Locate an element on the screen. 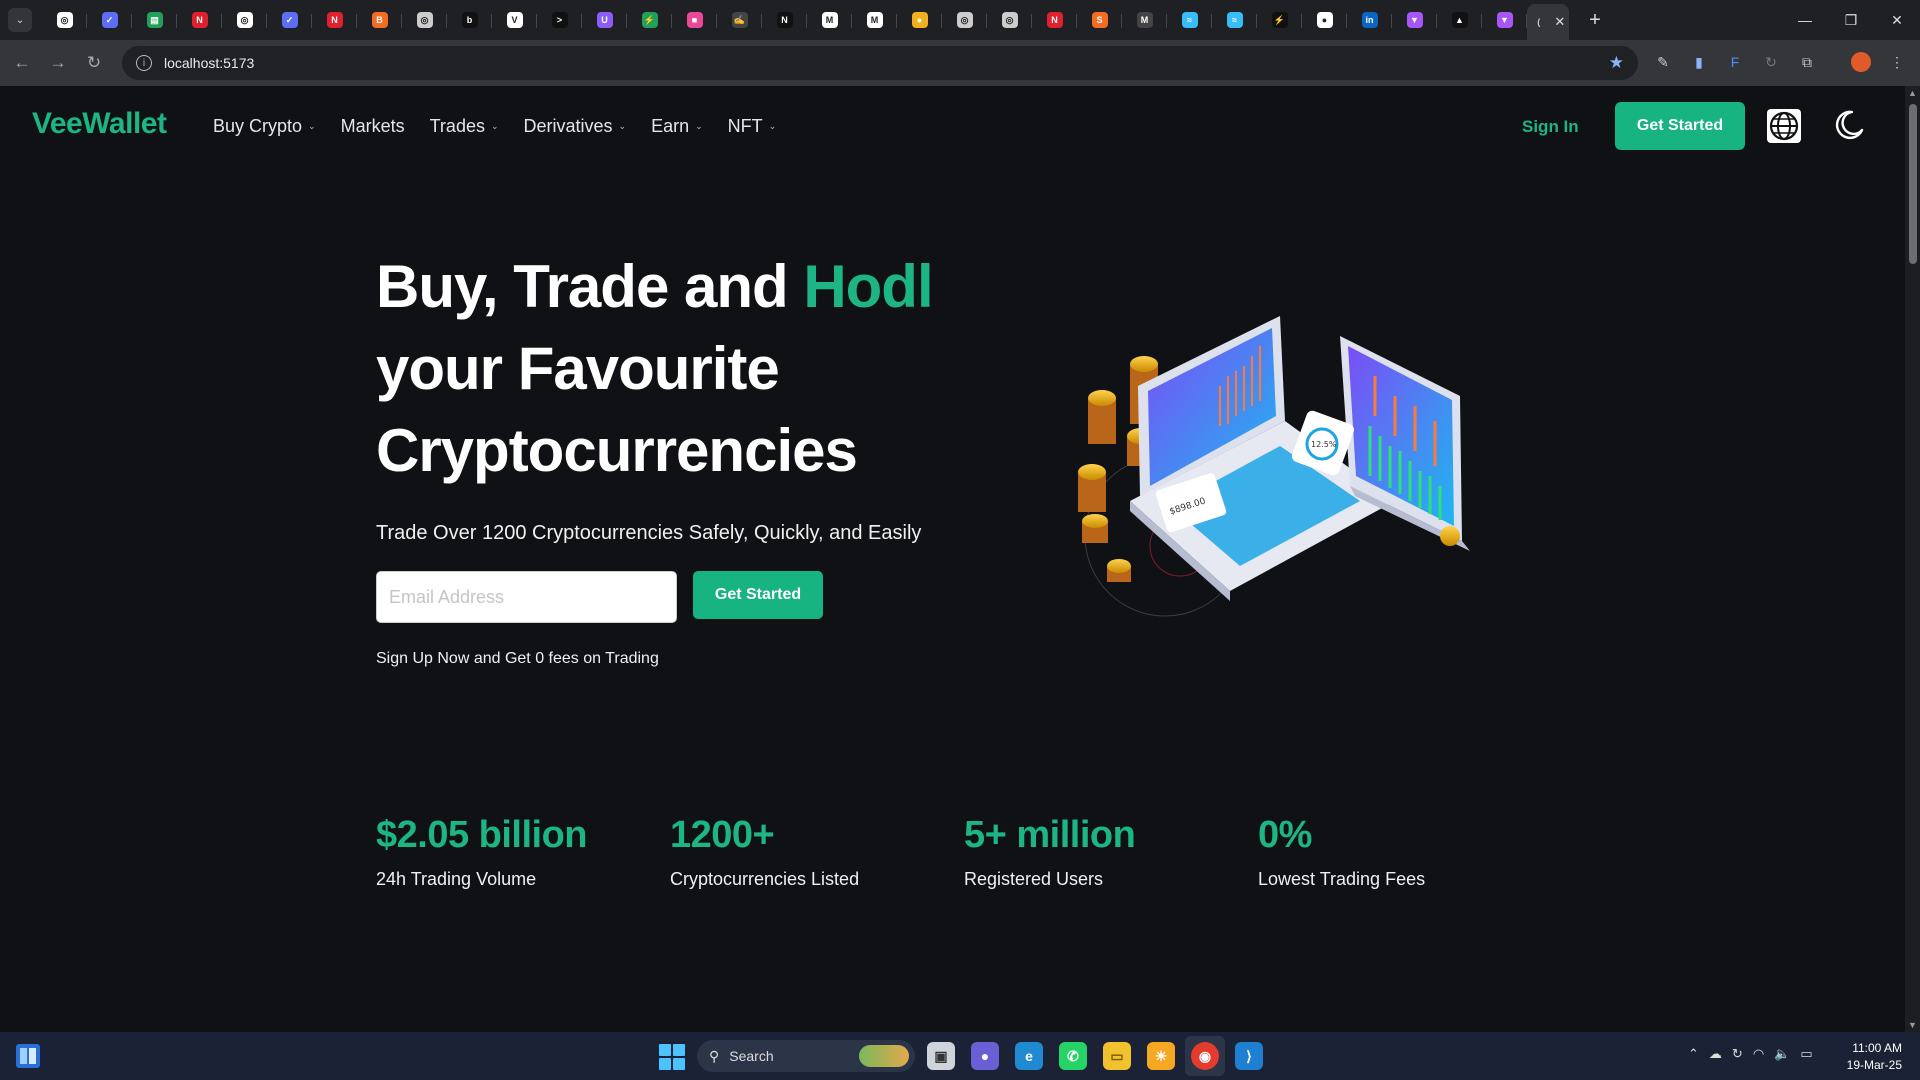 This screenshot has height=1080, width=1920. nav-item-derivatives: Derivatives ⌄ is located at coordinates (575, 126).